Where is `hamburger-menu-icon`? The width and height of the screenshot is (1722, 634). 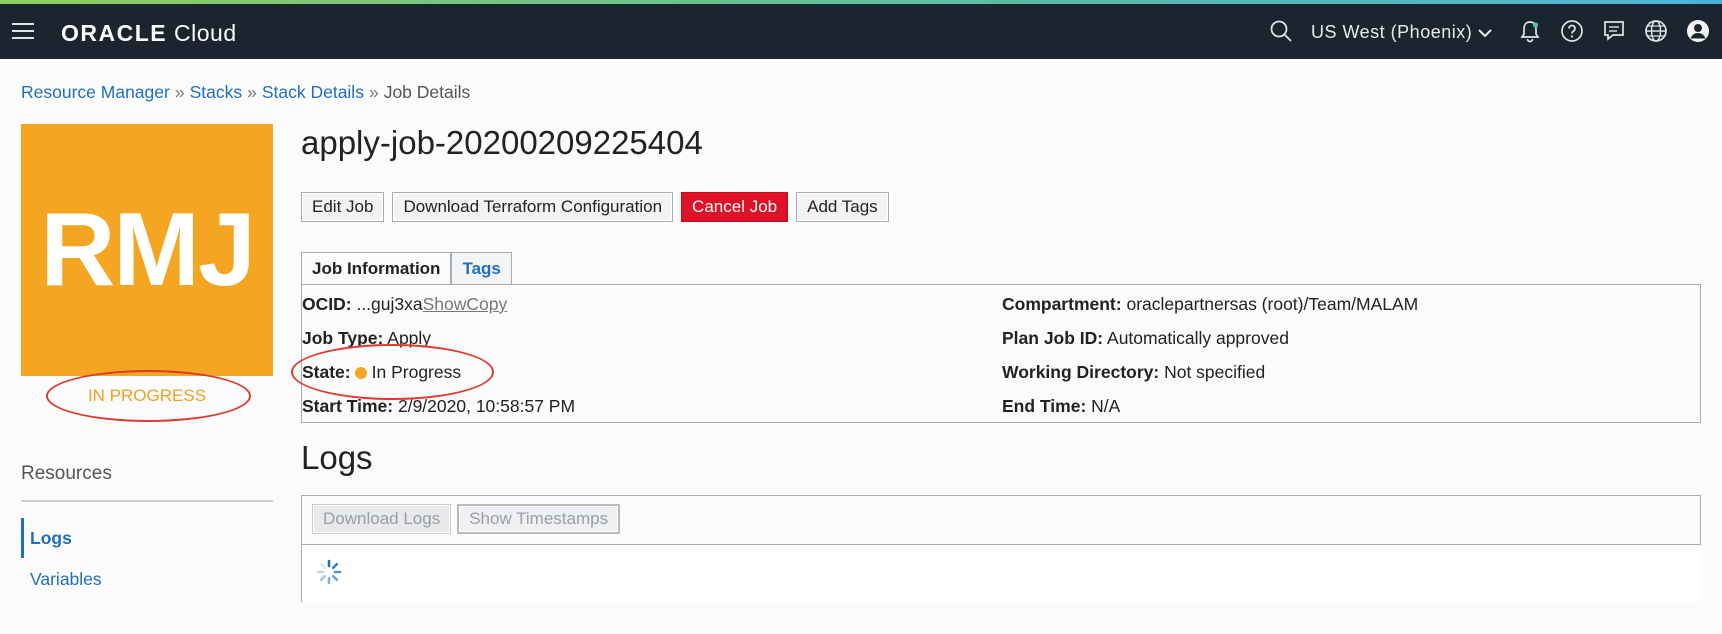
hamburger-menu-icon is located at coordinates (23, 31).